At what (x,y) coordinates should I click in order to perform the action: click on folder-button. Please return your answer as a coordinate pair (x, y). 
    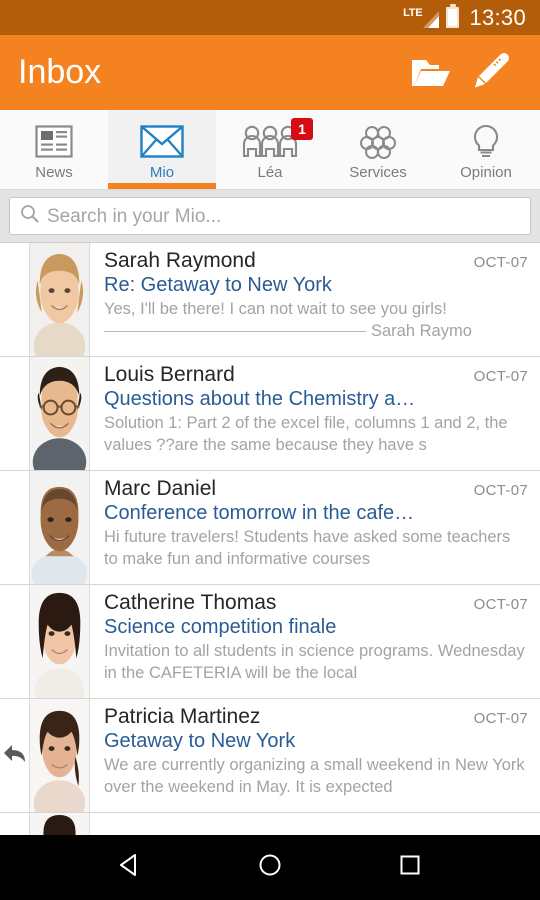
    Looking at the image, I should click on (431, 73).